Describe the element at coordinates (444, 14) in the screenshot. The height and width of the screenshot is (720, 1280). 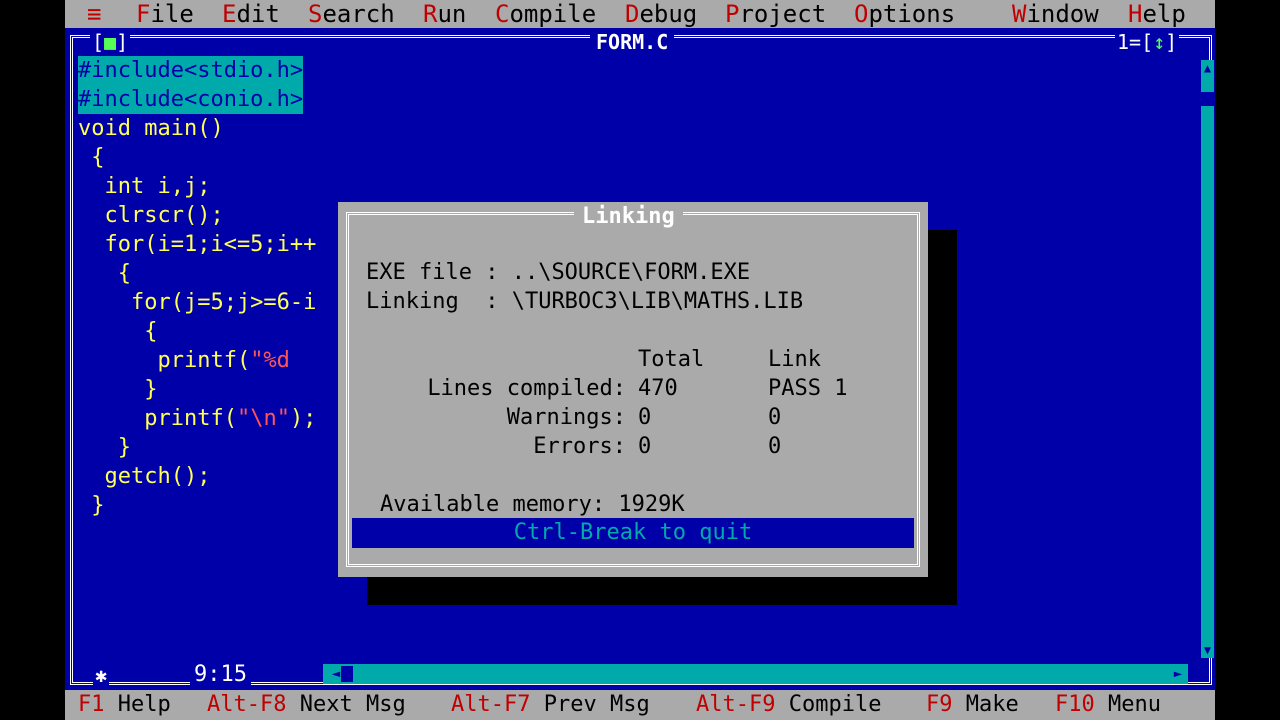
I see `menu-run: Run` at that location.